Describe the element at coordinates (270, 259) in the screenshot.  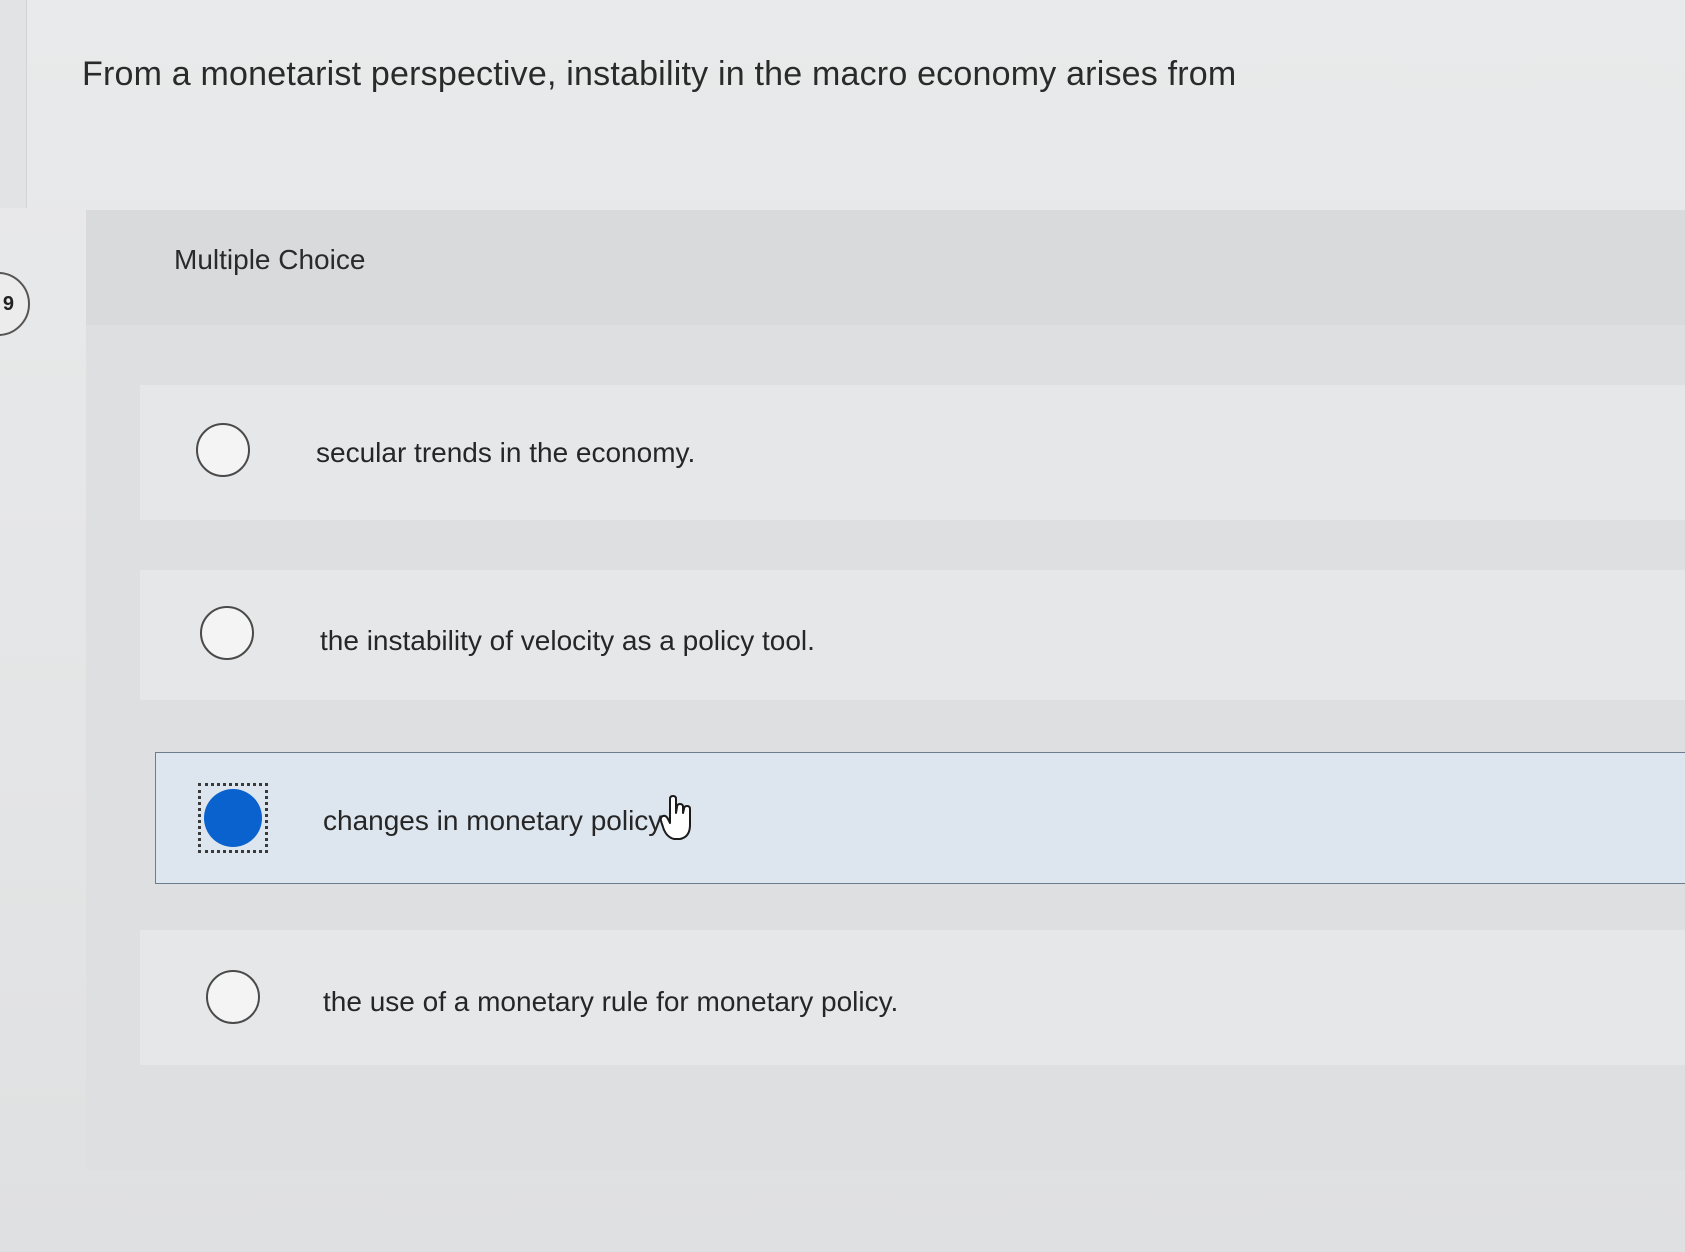
I see `question-type-label: Multiple Choice` at that location.